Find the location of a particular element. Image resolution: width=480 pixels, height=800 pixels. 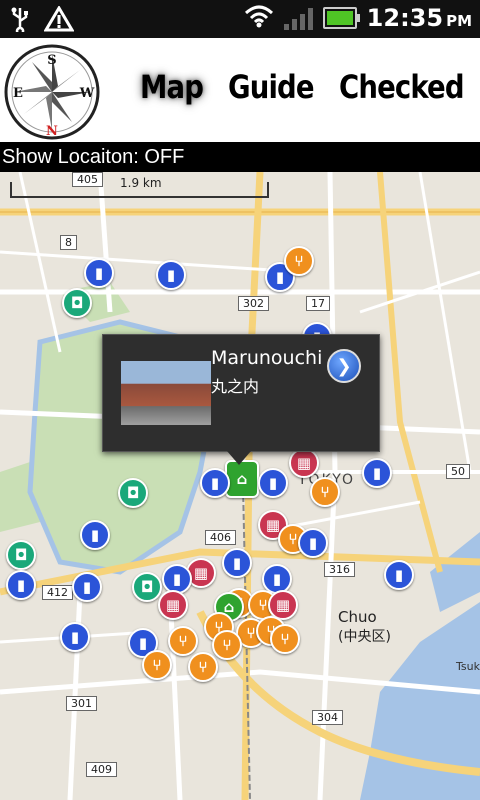

top-toolbar: S N E W Map Guide Checked is located at coordinates (240, 90).